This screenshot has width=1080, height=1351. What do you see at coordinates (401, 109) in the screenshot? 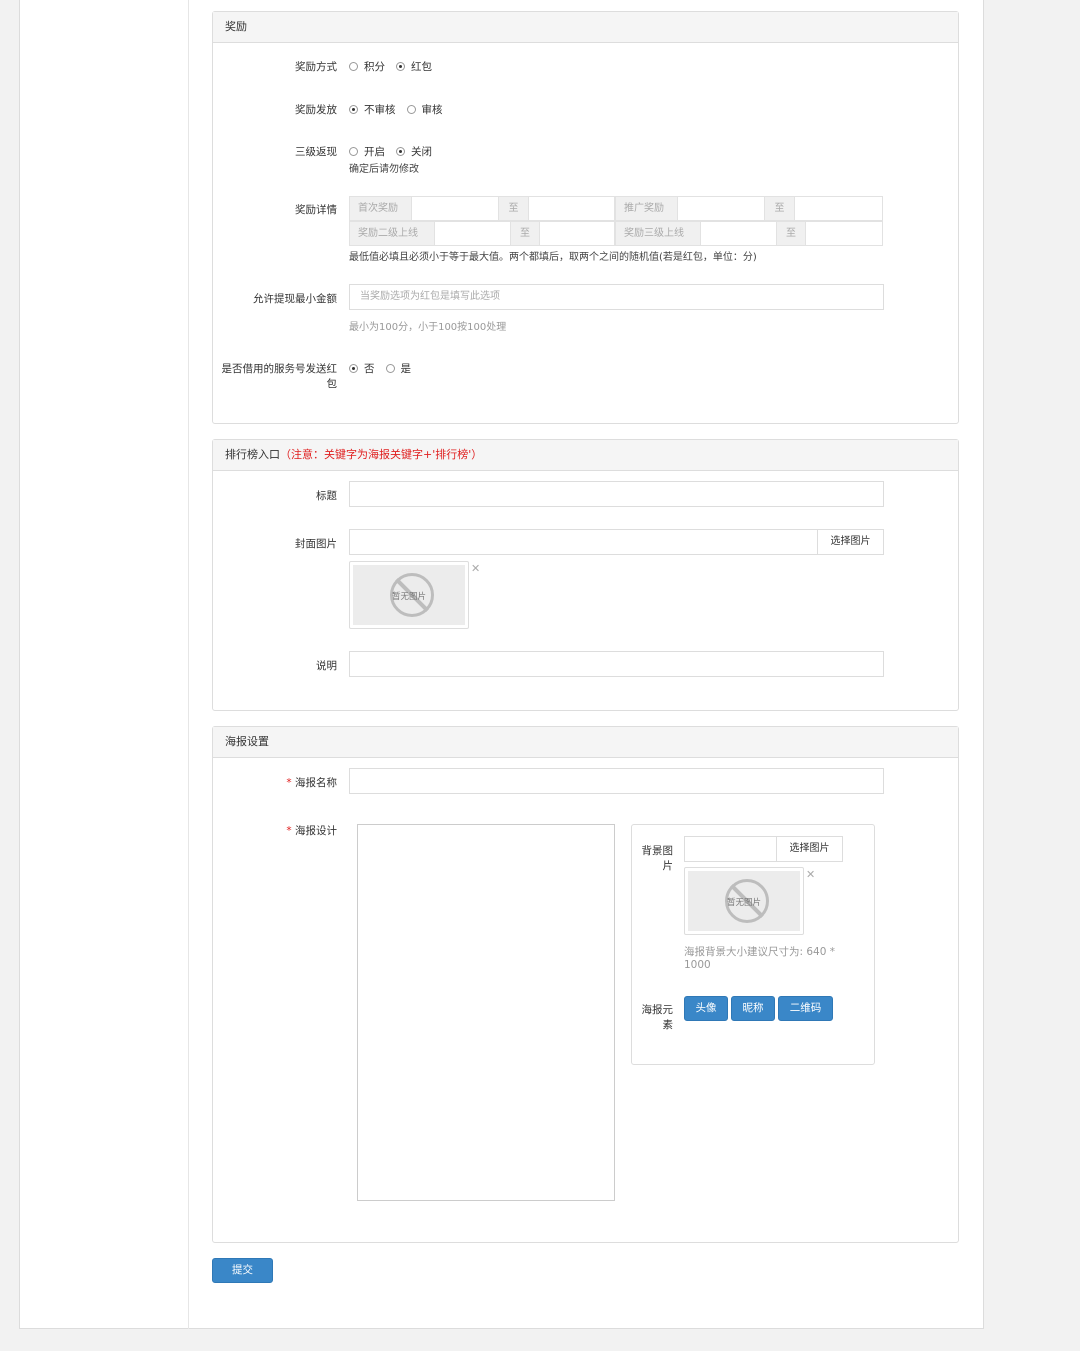
I see `reward-issue-radios: 不审核 审核` at bounding box center [401, 109].